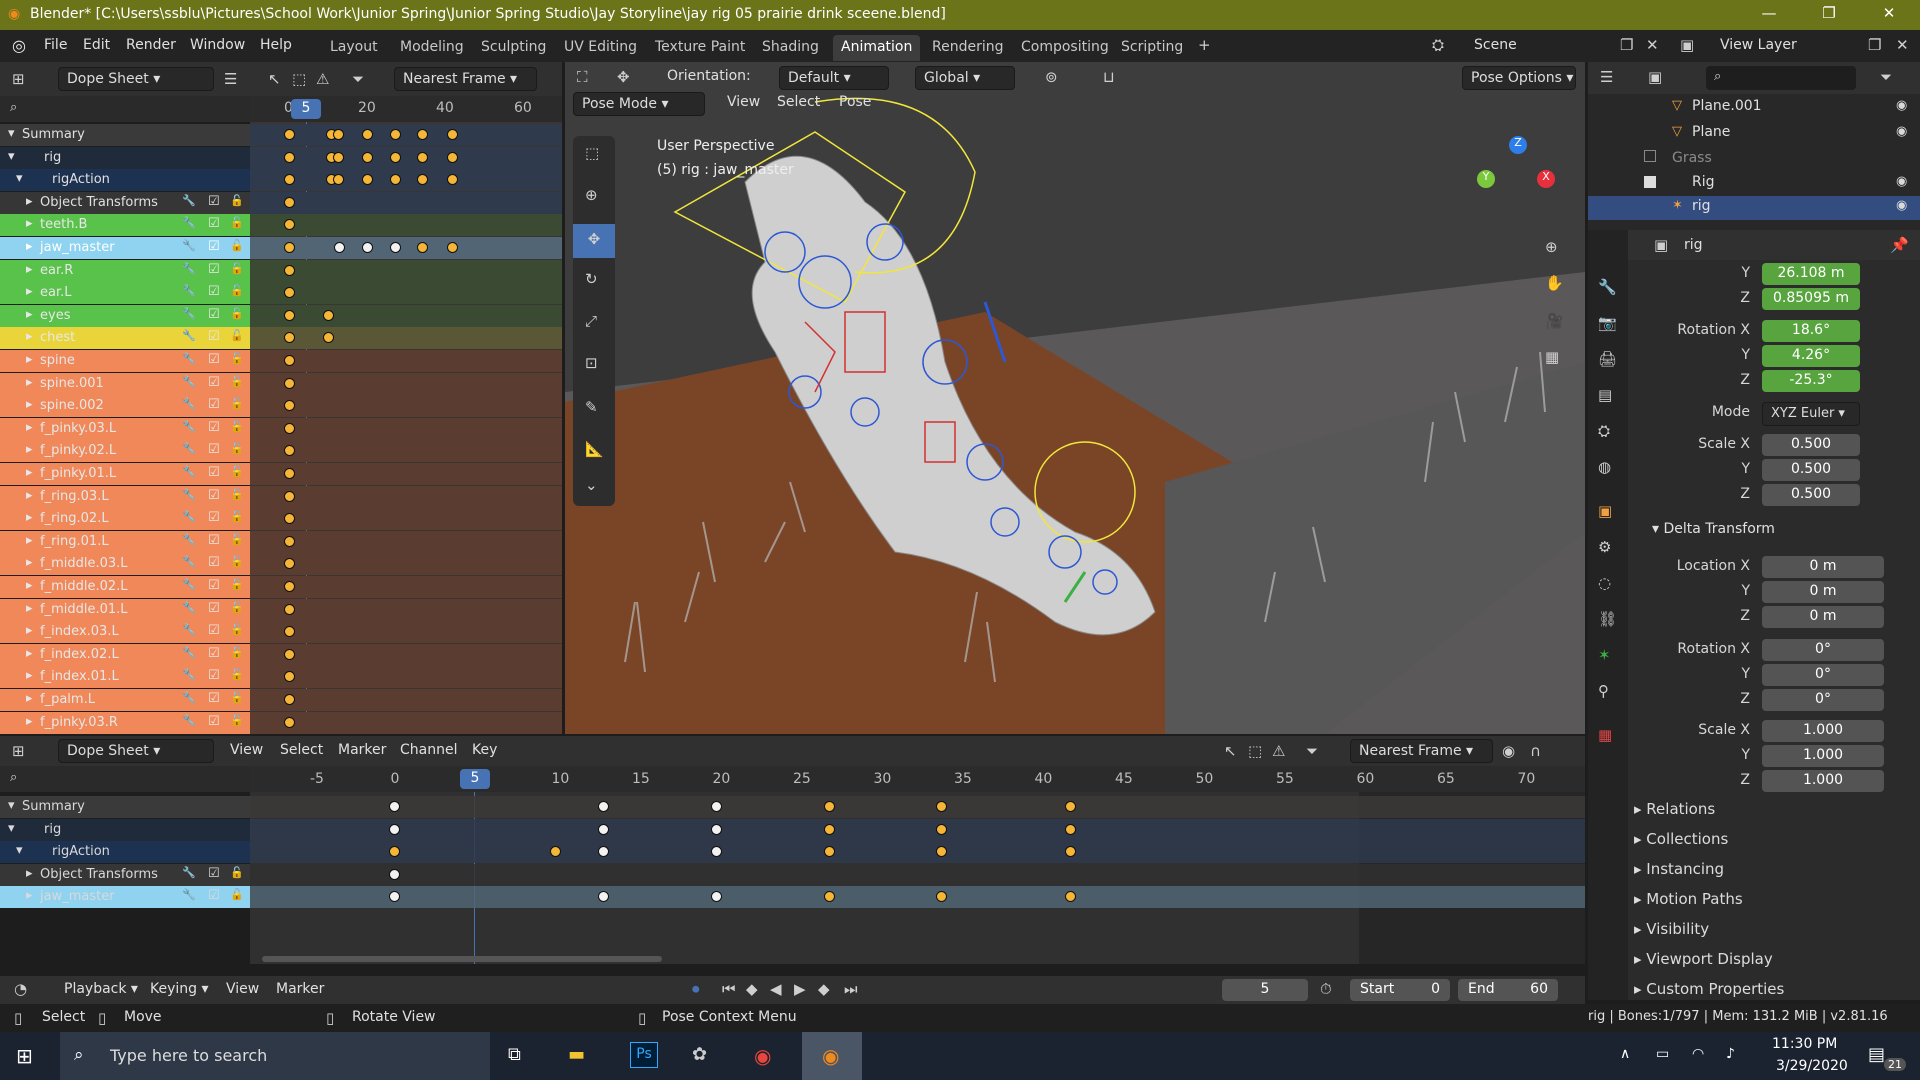 The width and height of the screenshot is (1920, 1080). What do you see at coordinates (644, 1055) in the screenshot?
I see `photoshop-icon: Ps` at bounding box center [644, 1055].